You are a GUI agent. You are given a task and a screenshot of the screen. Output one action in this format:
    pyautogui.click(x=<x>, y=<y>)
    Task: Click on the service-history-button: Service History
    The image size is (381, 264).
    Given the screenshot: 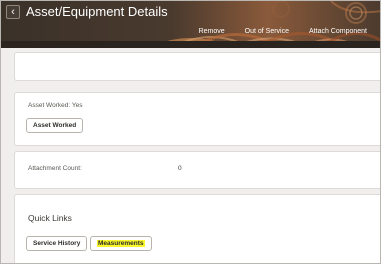 What is the action you would take?
    pyautogui.click(x=57, y=243)
    